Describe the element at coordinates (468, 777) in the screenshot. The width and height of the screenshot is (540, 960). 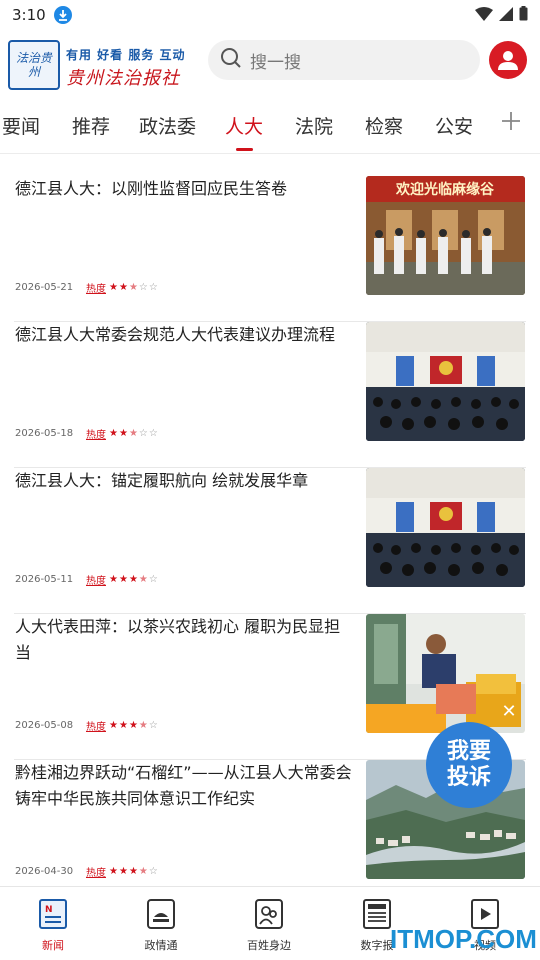
I see `complaint-label-line2: 投诉` at that location.